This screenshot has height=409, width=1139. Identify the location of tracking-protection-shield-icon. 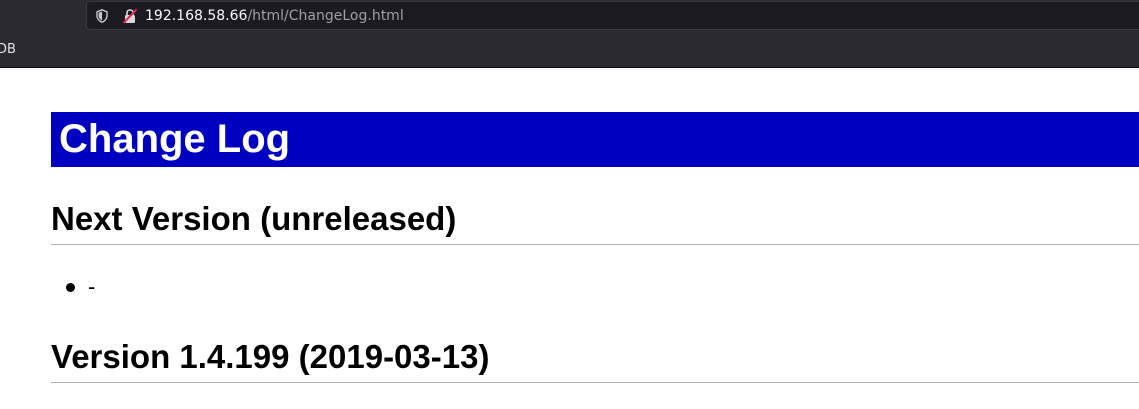
(102, 16).